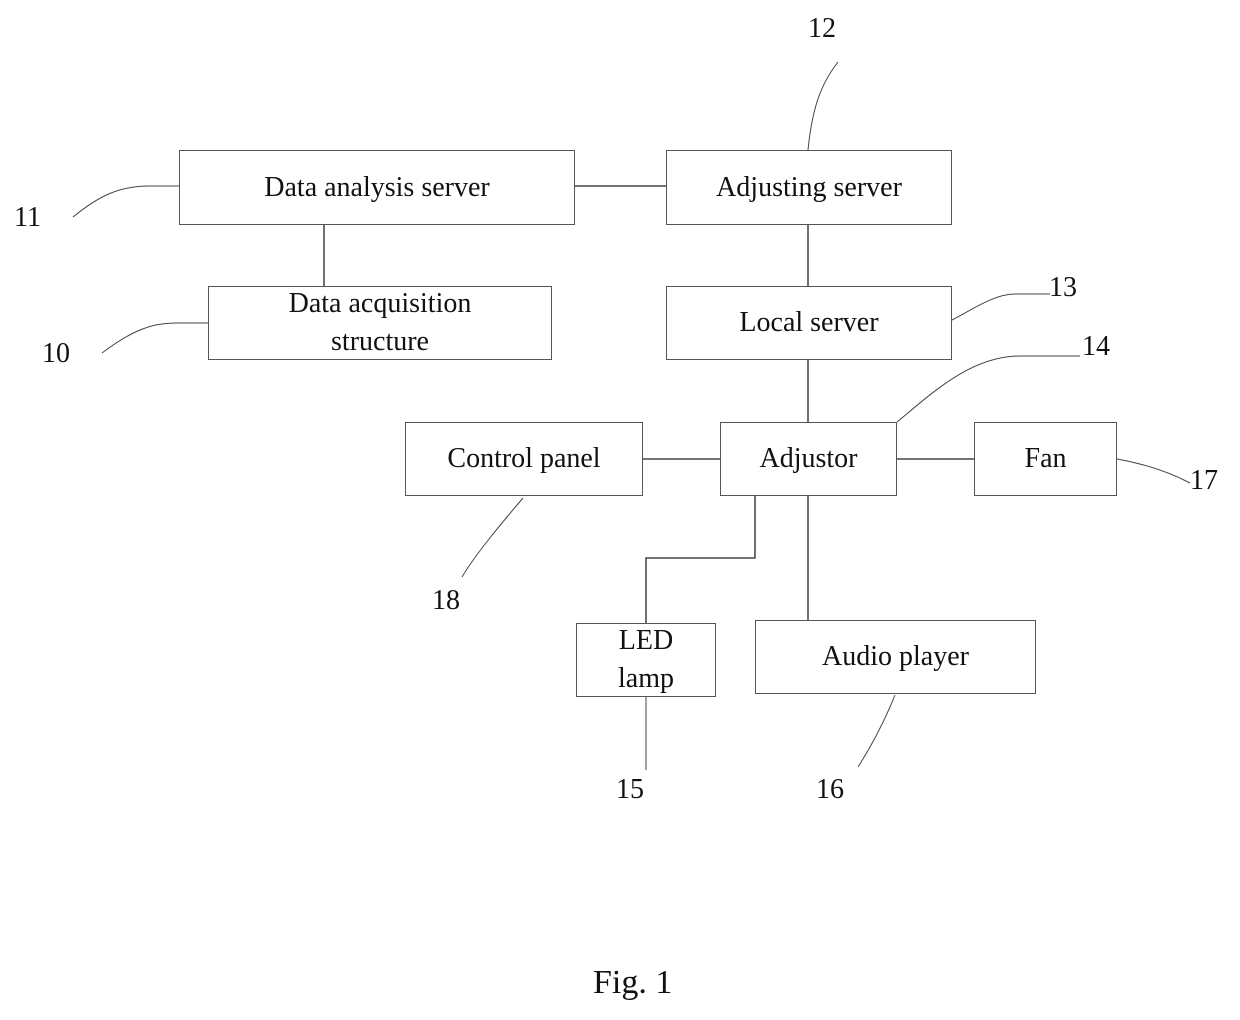 This screenshot has height=1020, width=1240. I want to click on block-label: Control panel, so click(524, 458).